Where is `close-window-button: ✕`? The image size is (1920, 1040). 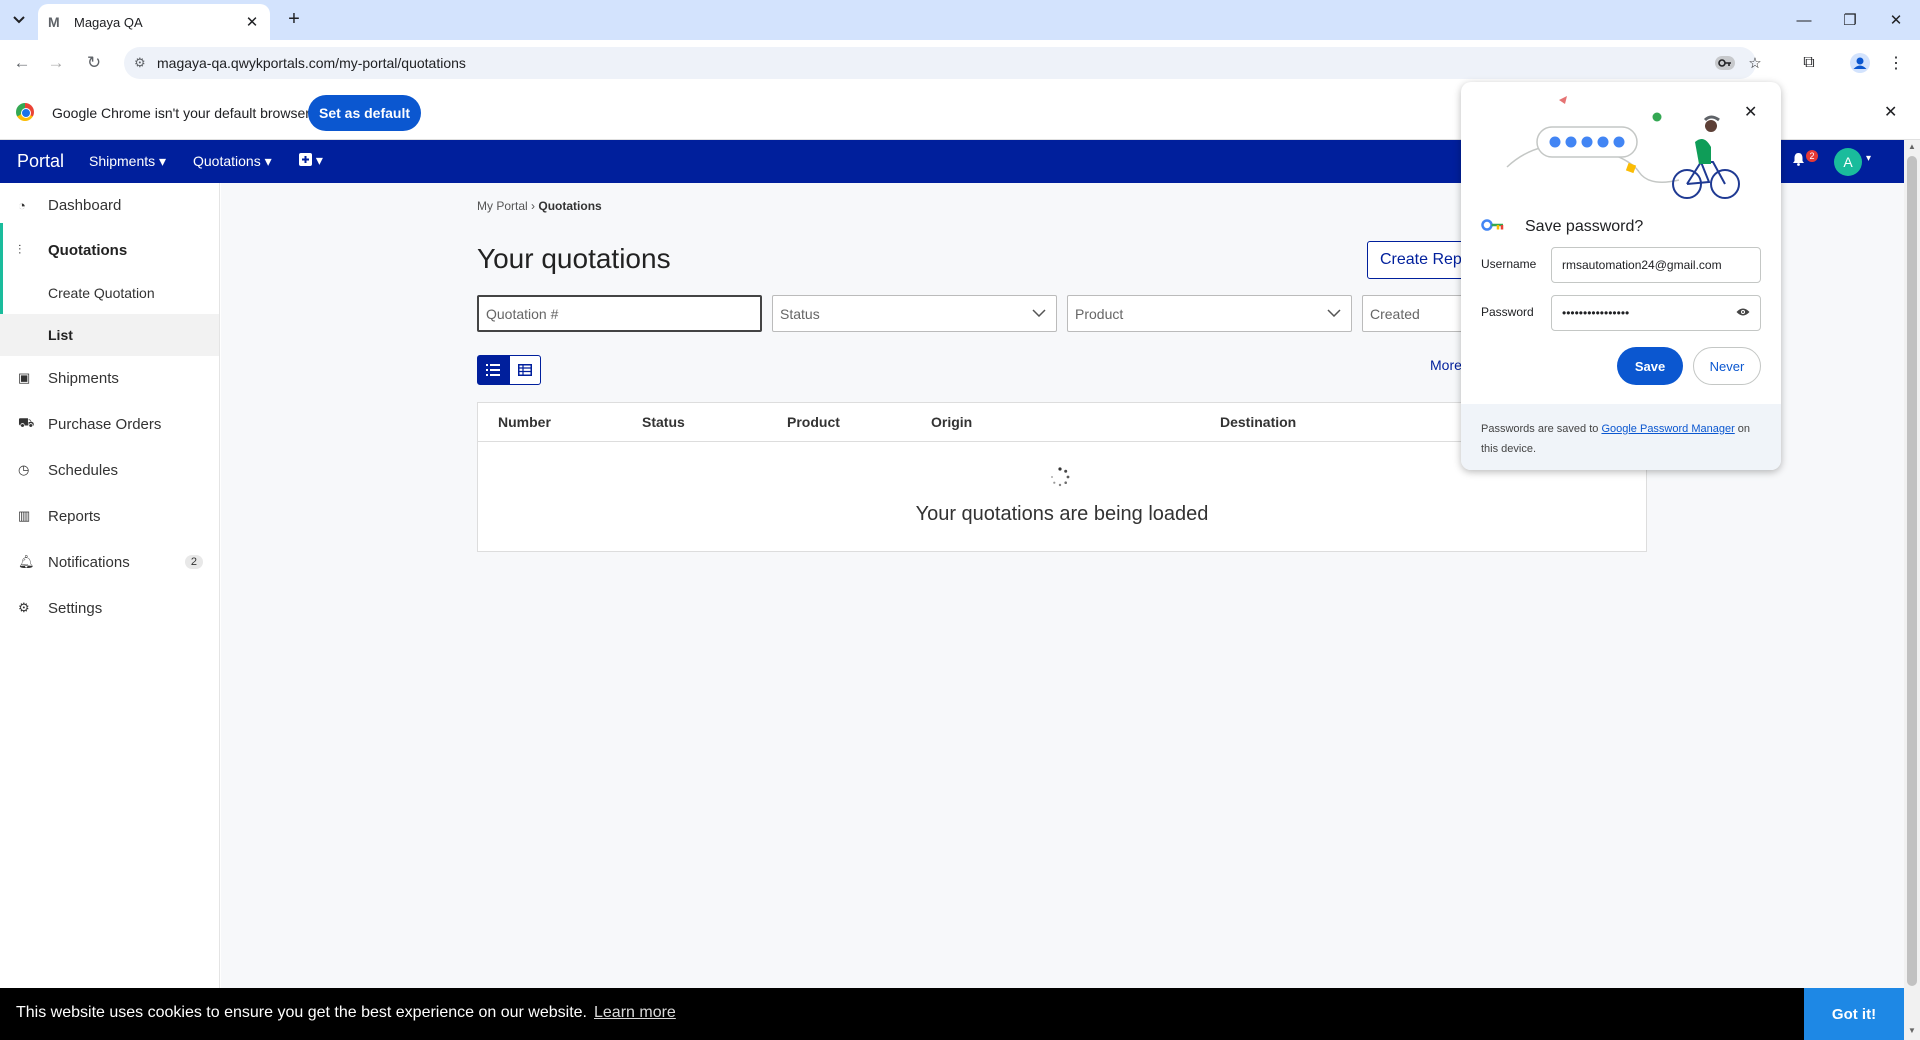 close-window-button: ✕ is located at coordinates (1896, 20).